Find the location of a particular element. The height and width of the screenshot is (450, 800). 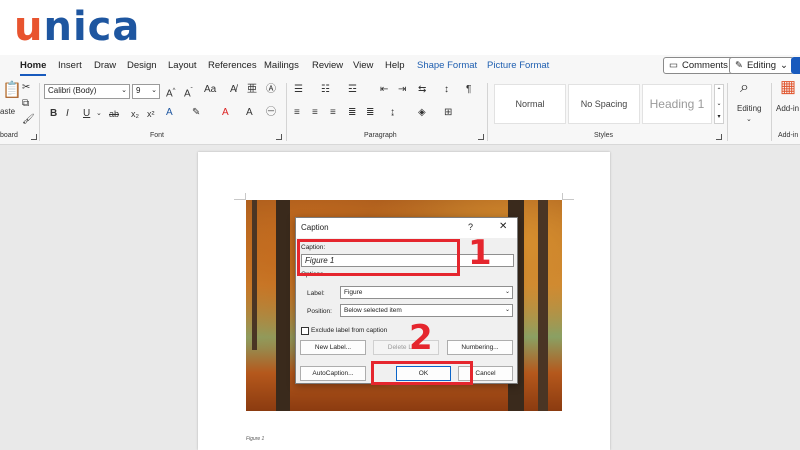

tab-shape-format: Shape Format is located at coordinates (447, 65).